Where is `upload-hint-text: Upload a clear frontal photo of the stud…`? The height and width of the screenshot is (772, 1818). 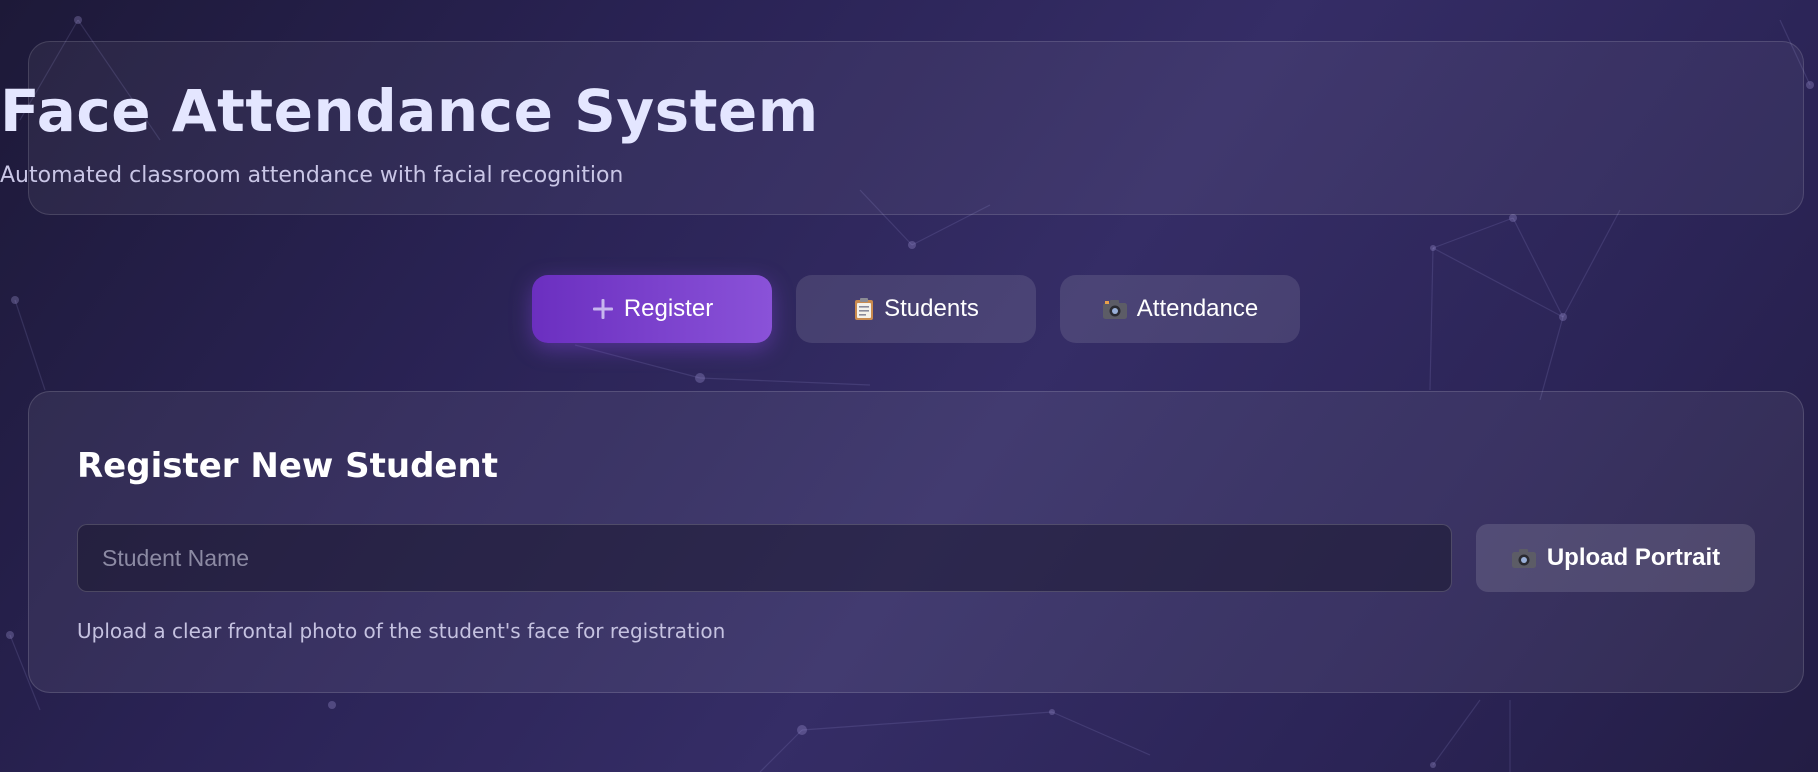 upload-hint-text: Upload a clear frontal photo of the stud… is located at coordinates (401, 631).